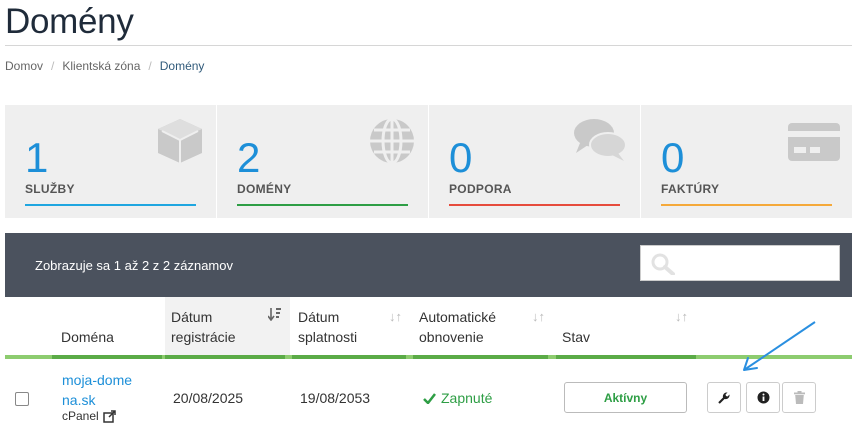 Image resolution: width=855 pixels, height=435 pixels. Describe the element at coordinates (535, 161) in the screenshot. I see `stat-support: 0 PODPORA` at that location.